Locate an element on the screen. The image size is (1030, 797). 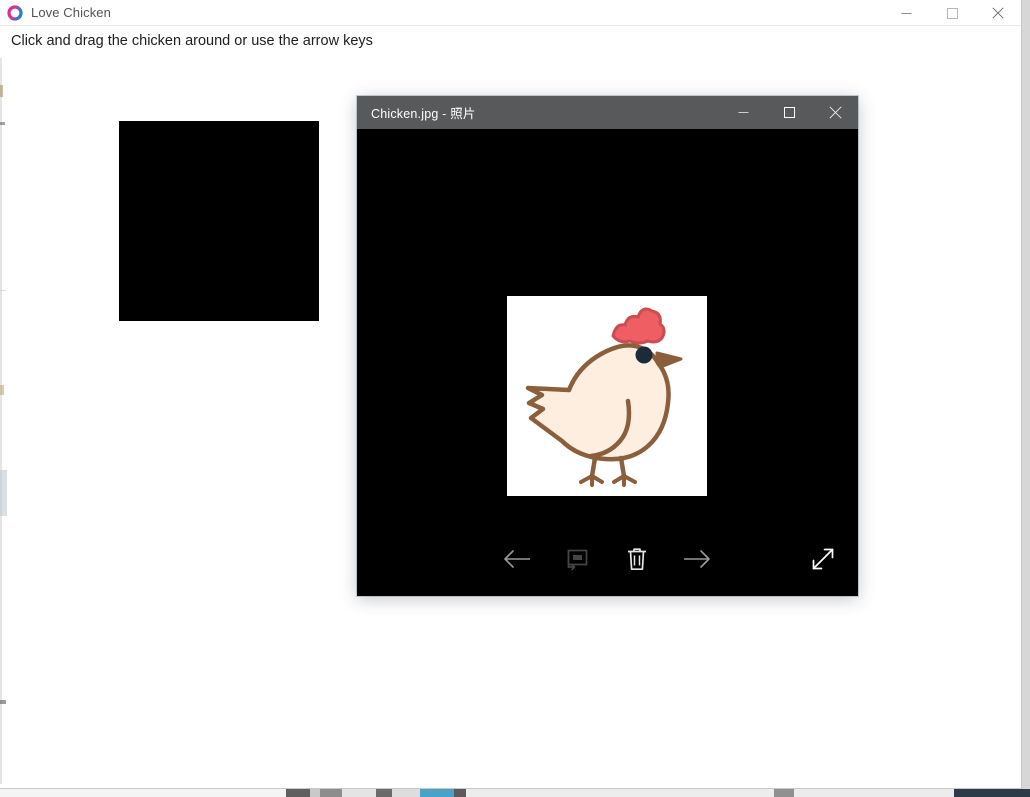
slideshow-icon is located at coordinates (577, 559).